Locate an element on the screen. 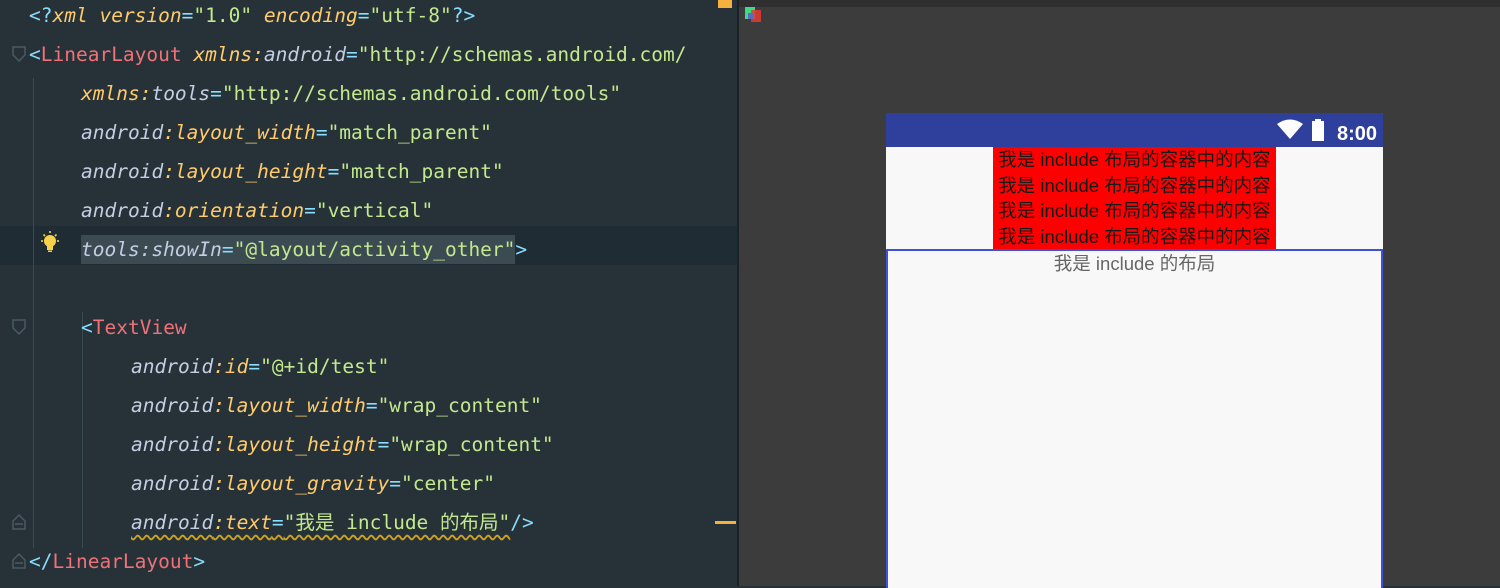 The width and height of the screenshot is (1500, 588). token: /> is located at coordinates (522, 522).